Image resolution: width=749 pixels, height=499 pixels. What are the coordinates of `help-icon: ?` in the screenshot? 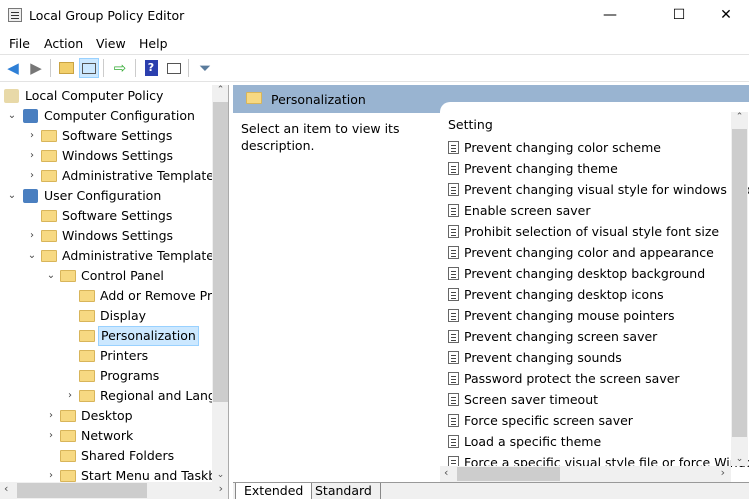 It's located at (151, 68).